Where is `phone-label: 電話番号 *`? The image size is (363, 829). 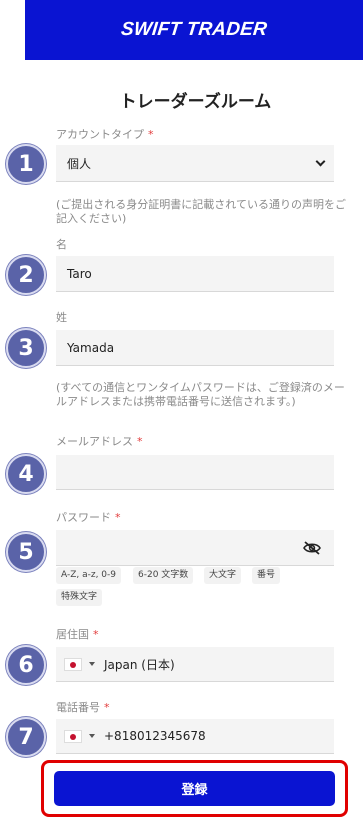
phone-label: 電話番号 * is located at coordinates (83, 707).